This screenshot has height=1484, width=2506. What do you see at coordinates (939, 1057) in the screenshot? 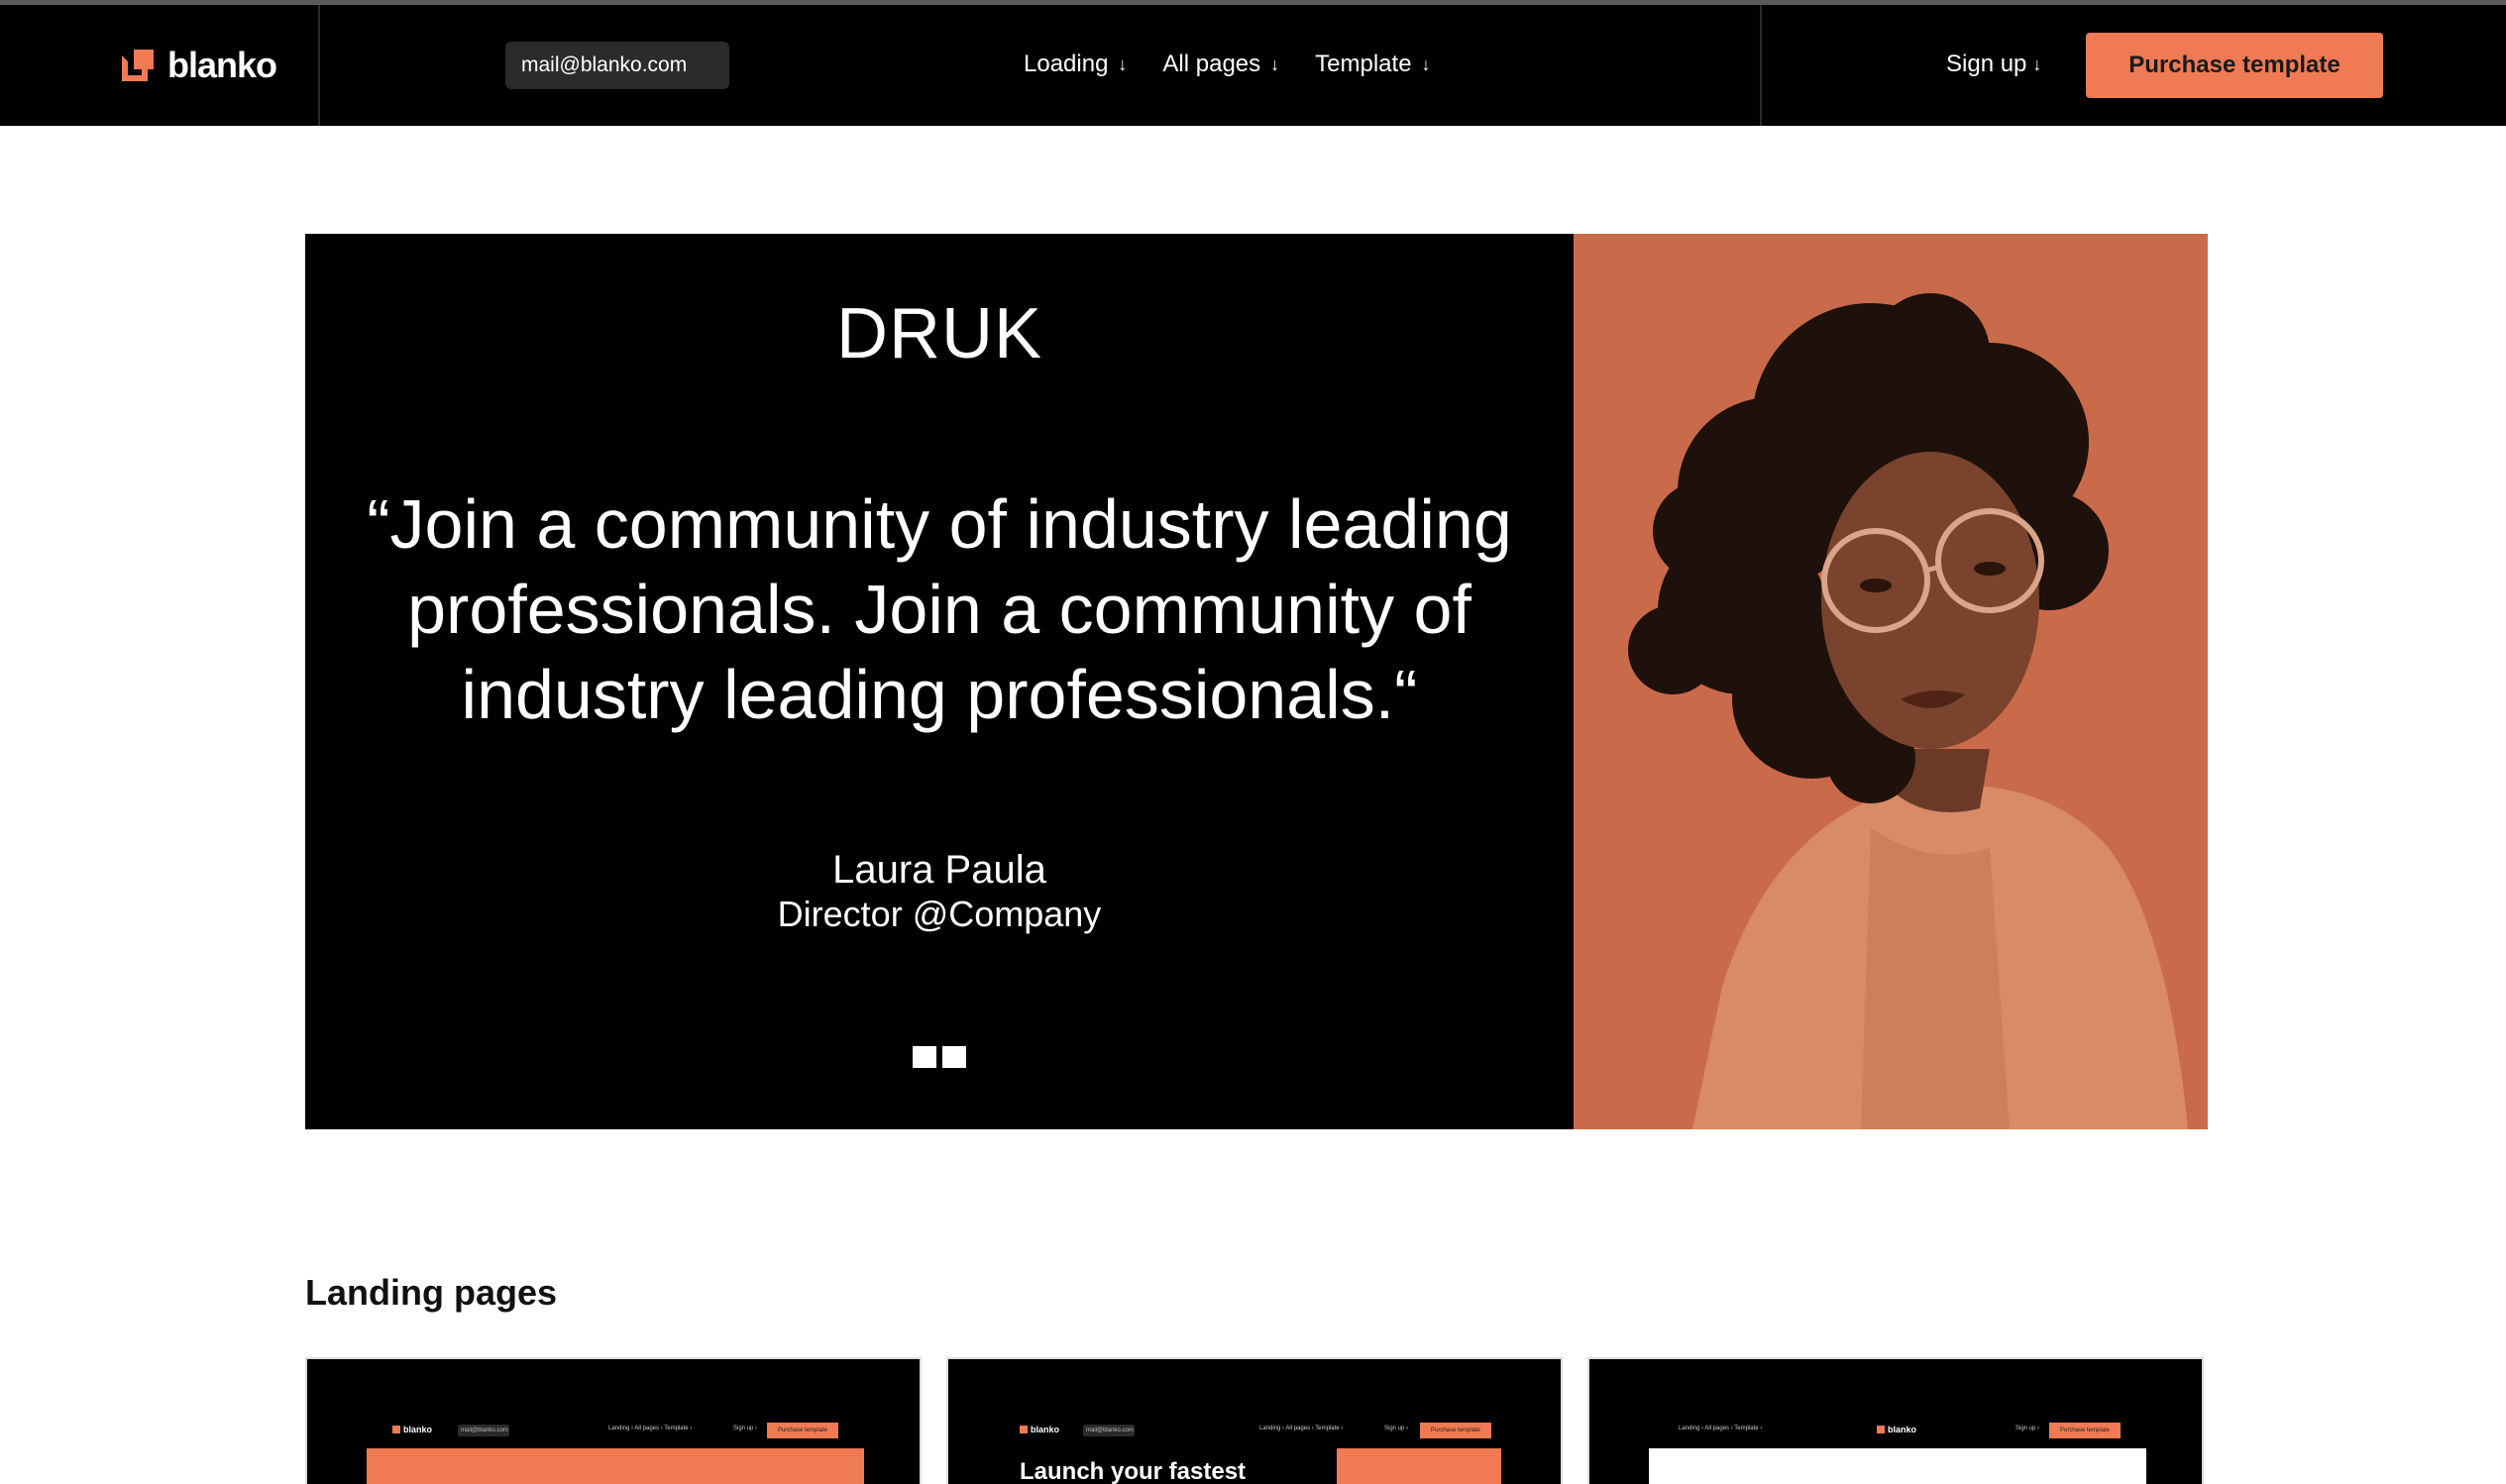
I see `carousel-pagination` at bounding box center [939, 1057].